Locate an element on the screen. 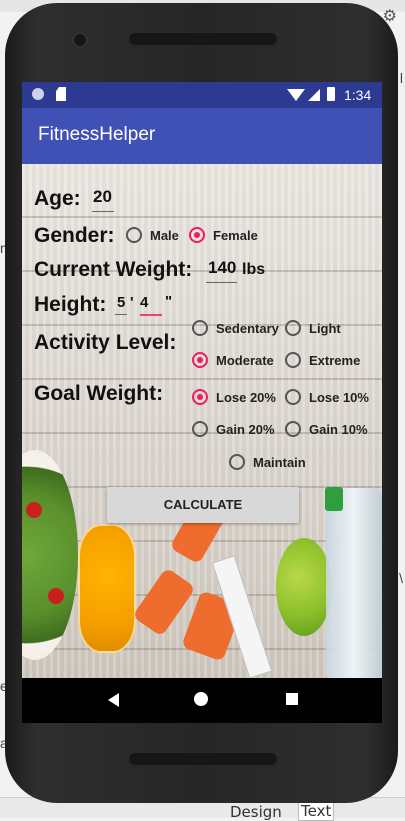  radio-light-button is located at coordinates (293, 328).